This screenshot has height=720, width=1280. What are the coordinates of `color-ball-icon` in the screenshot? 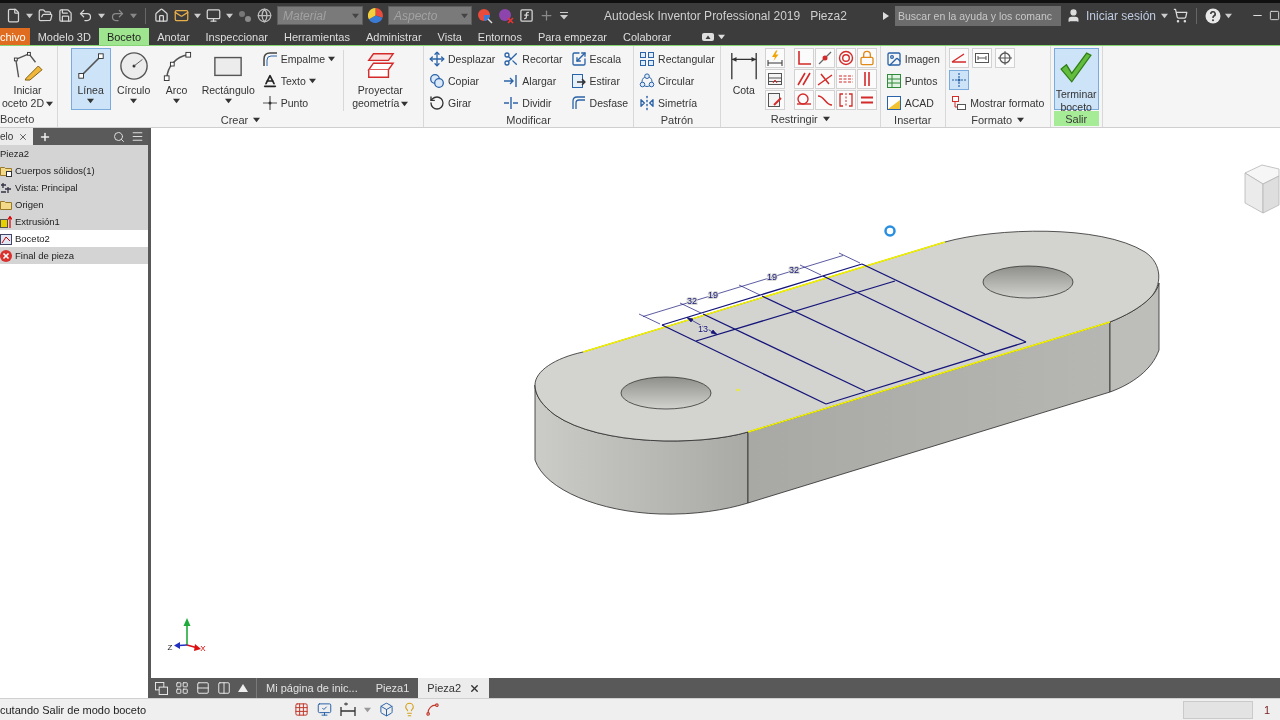 It's located at (485, 15).